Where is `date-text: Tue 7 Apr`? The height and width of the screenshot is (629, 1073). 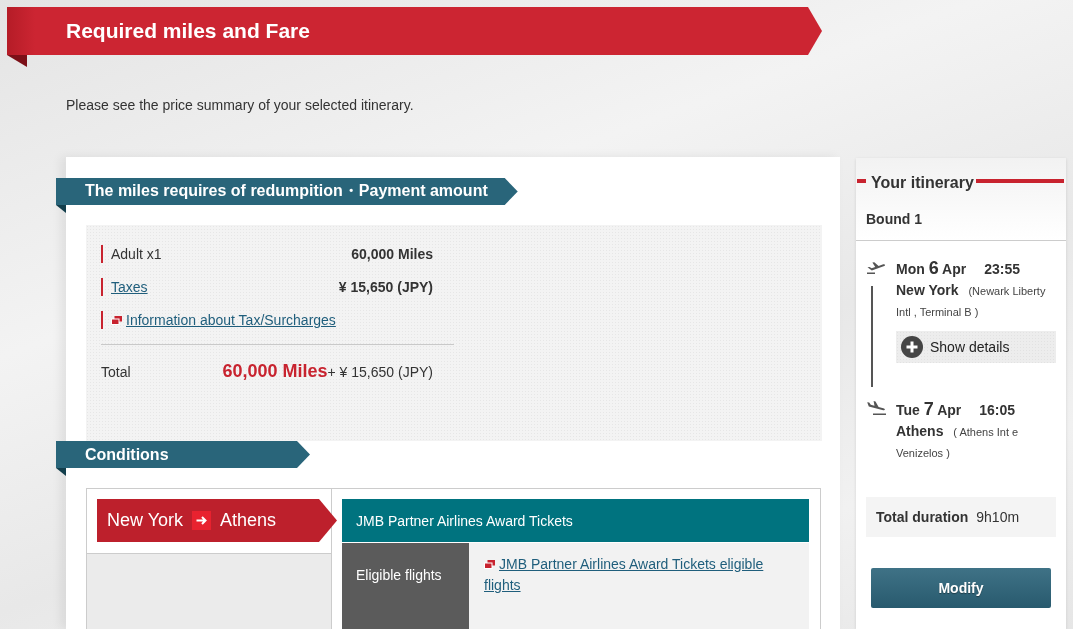 date-text: Tue 7 Apr is located at coordinates (929, 409).